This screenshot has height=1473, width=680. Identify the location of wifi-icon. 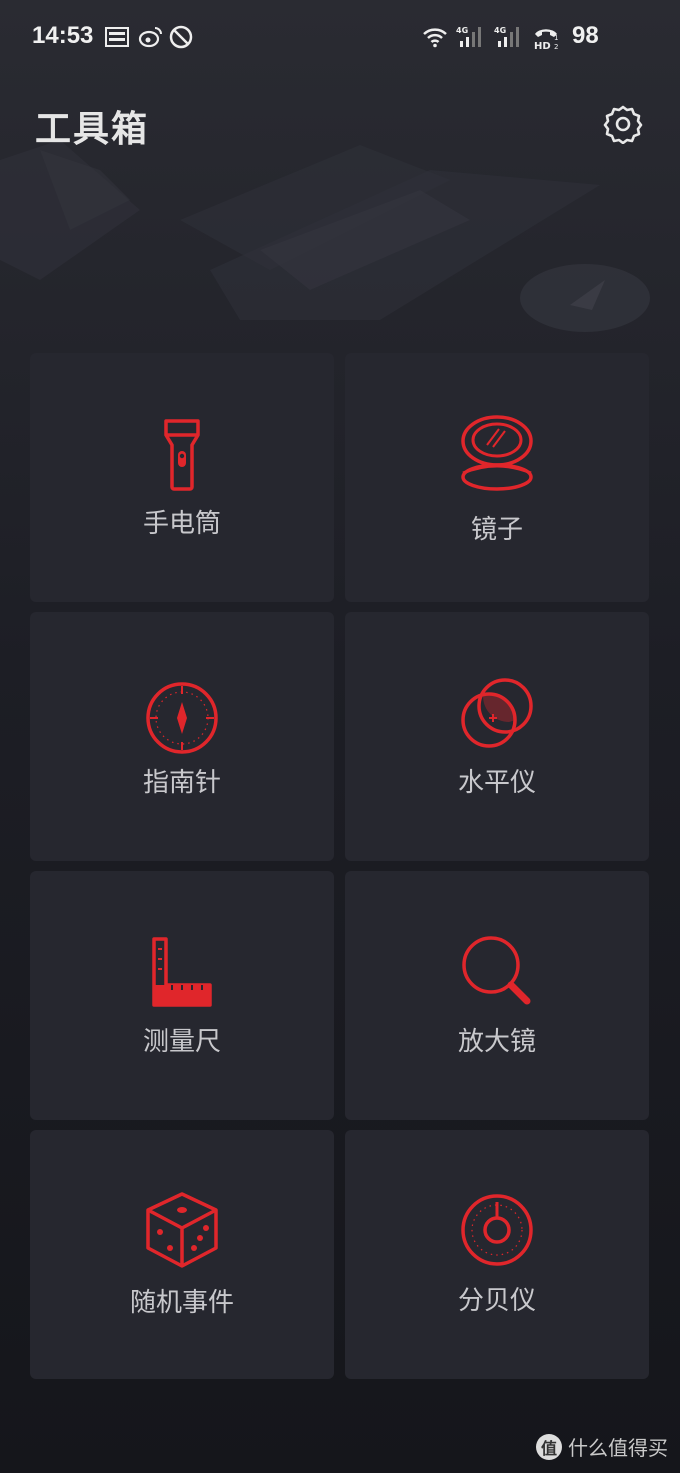
(435, 38).